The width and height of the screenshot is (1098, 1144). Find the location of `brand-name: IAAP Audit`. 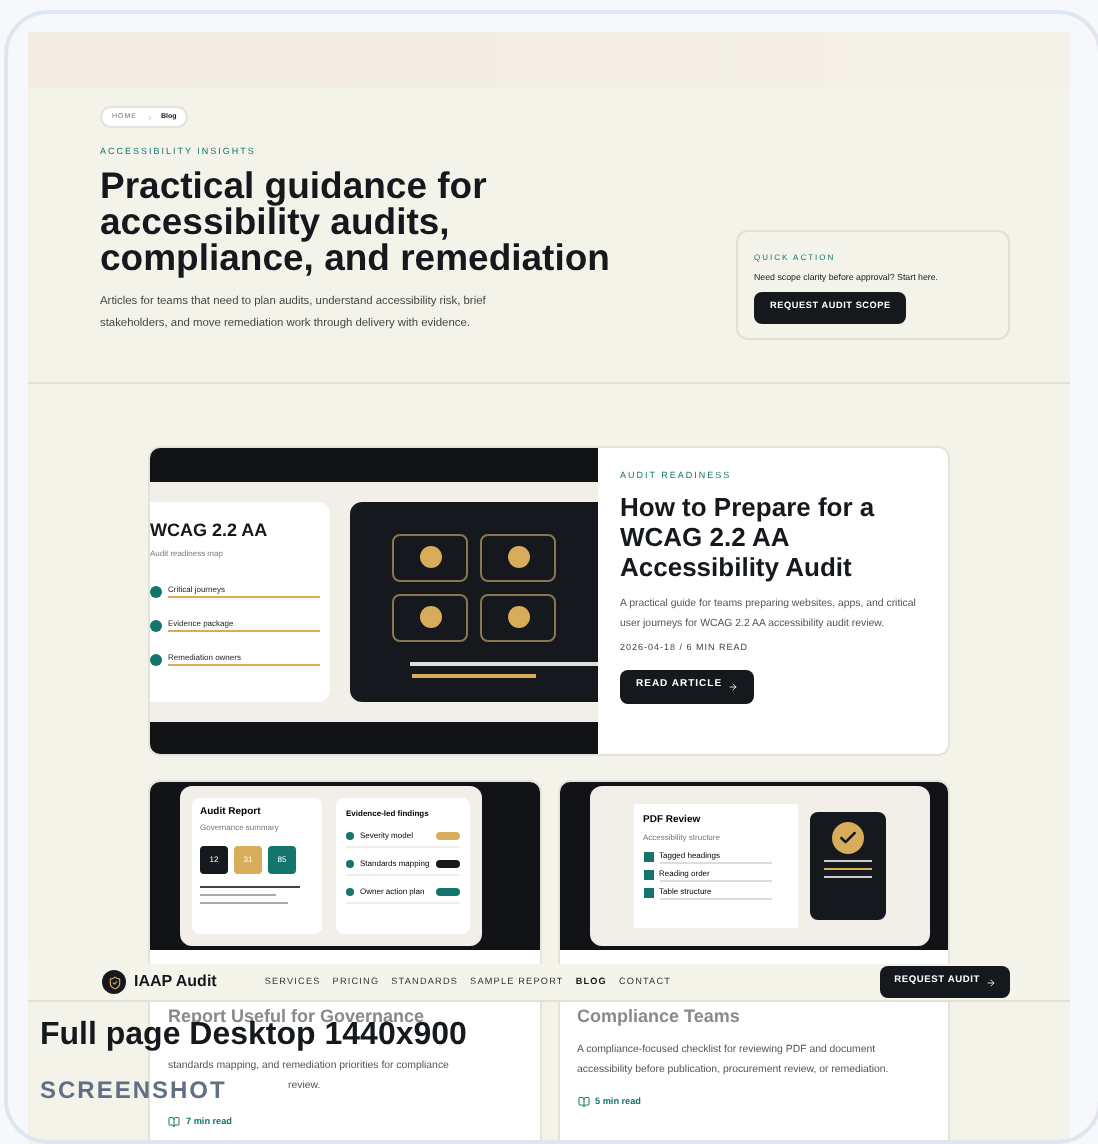

brand-name: IAAP Audit is located at coordinates (175, 982).